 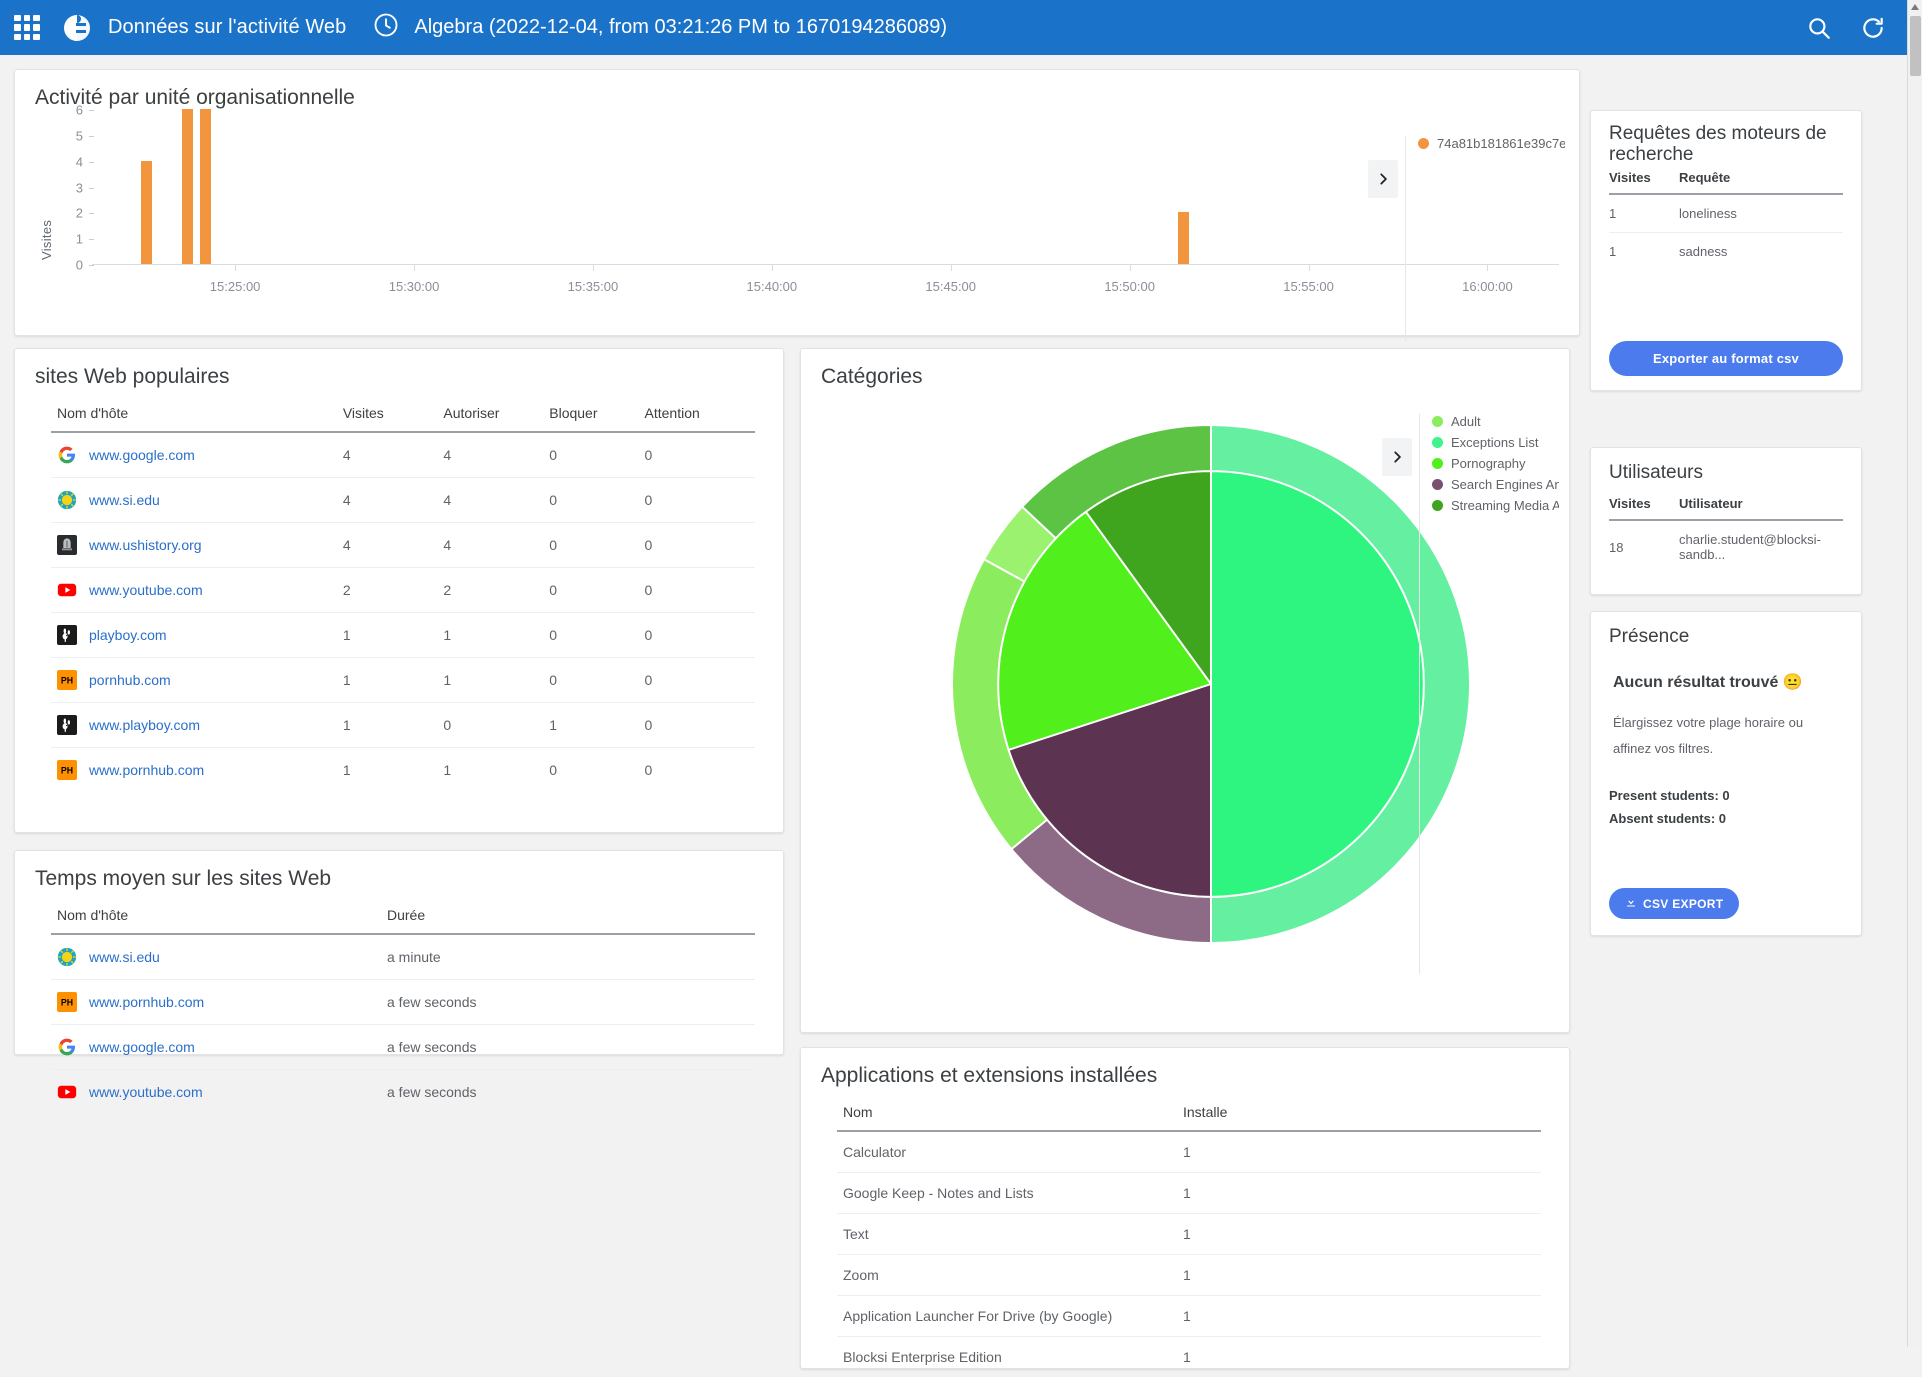 I want to click on table-row: Google Keep - Notes and Lists1, so click(x=1189, y=1193).